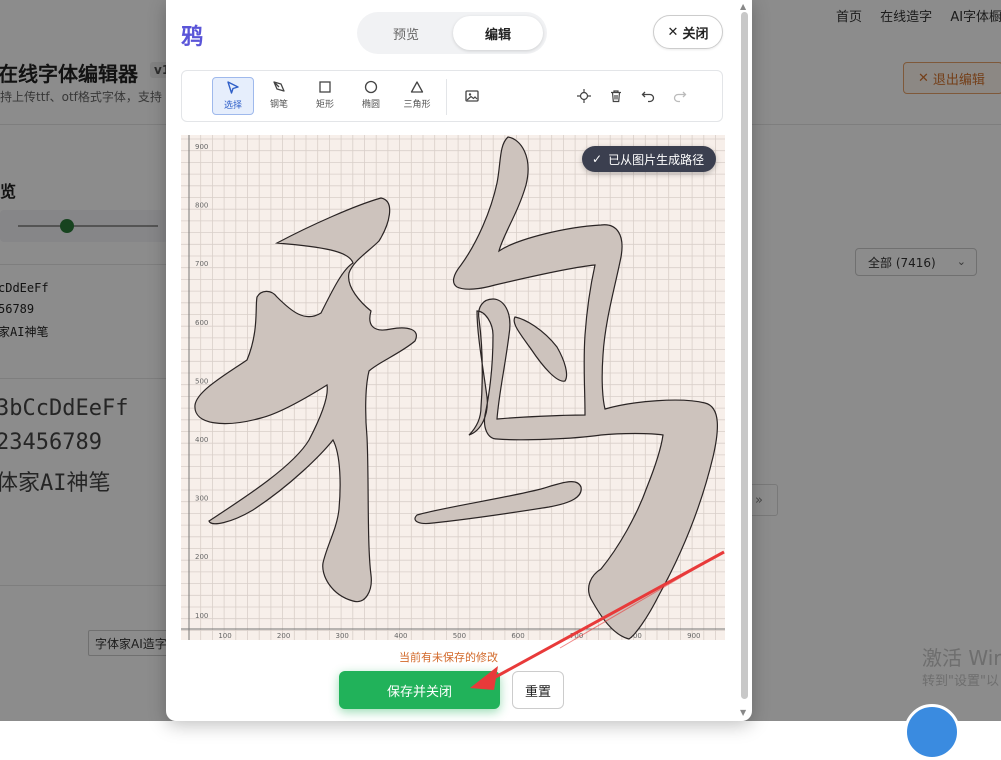 The image size is (1001, 760). Describe the element at coordinates (232, 106) in the screenshot. I see `tool-label: 选择` at that location.